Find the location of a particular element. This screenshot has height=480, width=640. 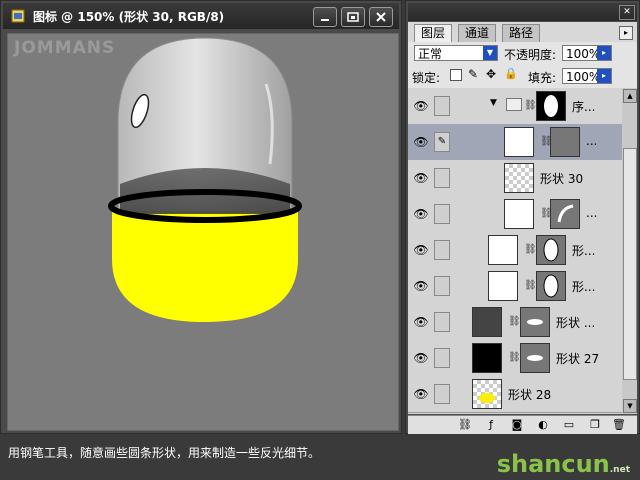

lock-all-icon: 🔒 is located at coordinates (511, 73).